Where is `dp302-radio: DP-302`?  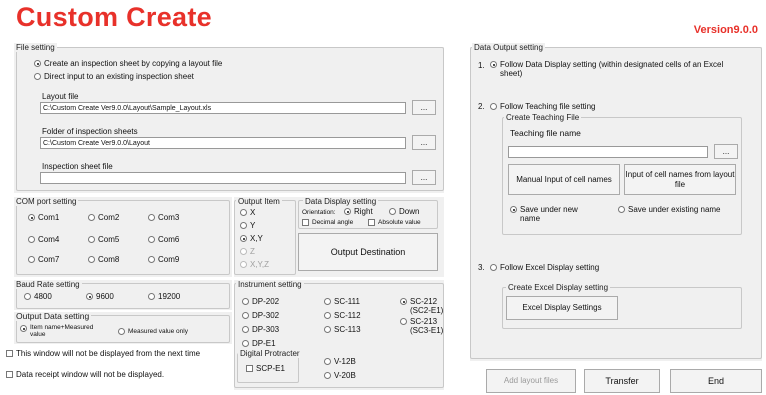 dp302-radio: DP-302 is located at coordinates (260, 315).